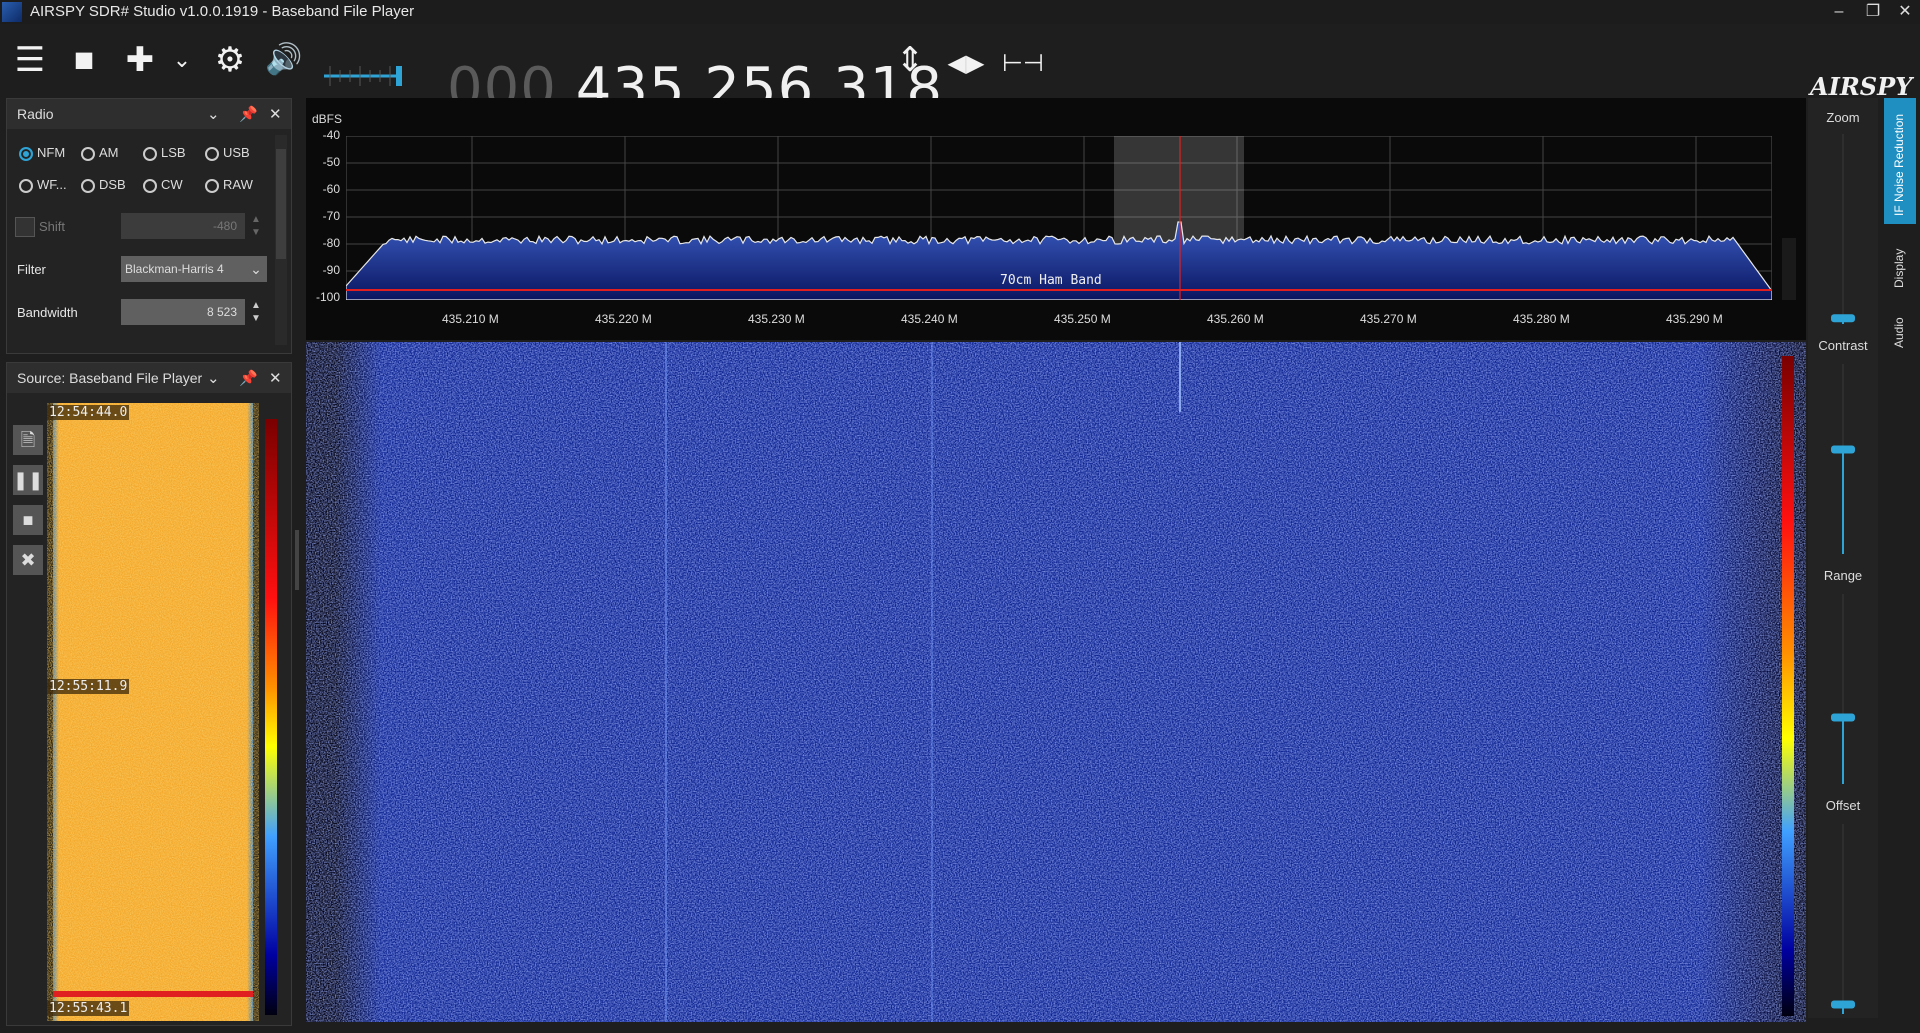 Image resolution: width=1920 pixels, height=1033 pixels. What do you see at coordinates (1023, 64) in the screenshot?
I see `span-icon: ⊢⊣` at bounding box center [1023, 64].